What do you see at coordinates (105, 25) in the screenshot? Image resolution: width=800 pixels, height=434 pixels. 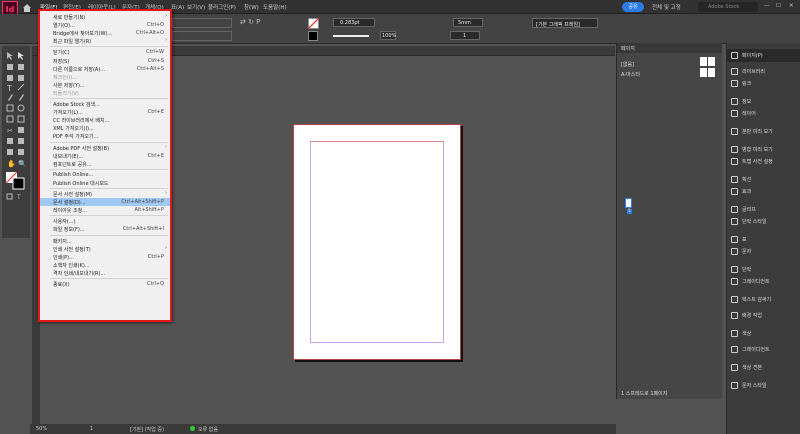 I see `file-menu-item: 열기(O)... Ctrl+O` at bounding box center [105, 25].